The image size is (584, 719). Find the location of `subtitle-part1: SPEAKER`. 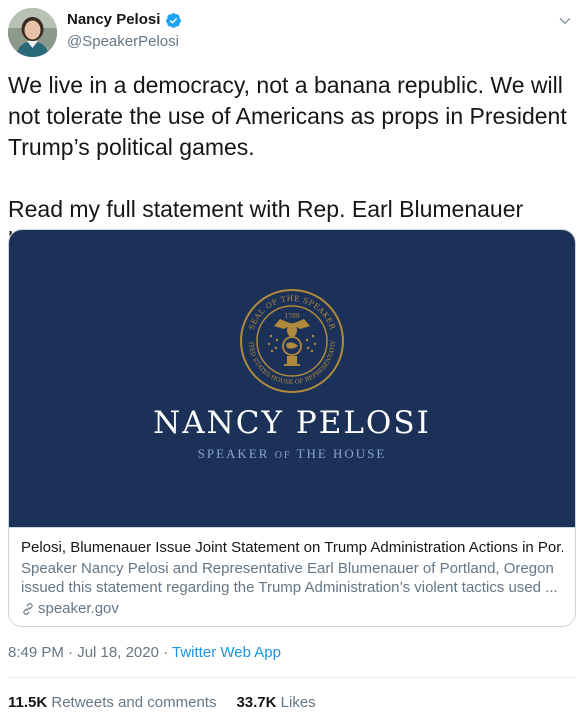

subtitle-part1: SPEAKER is located at coordinates (236, 453).